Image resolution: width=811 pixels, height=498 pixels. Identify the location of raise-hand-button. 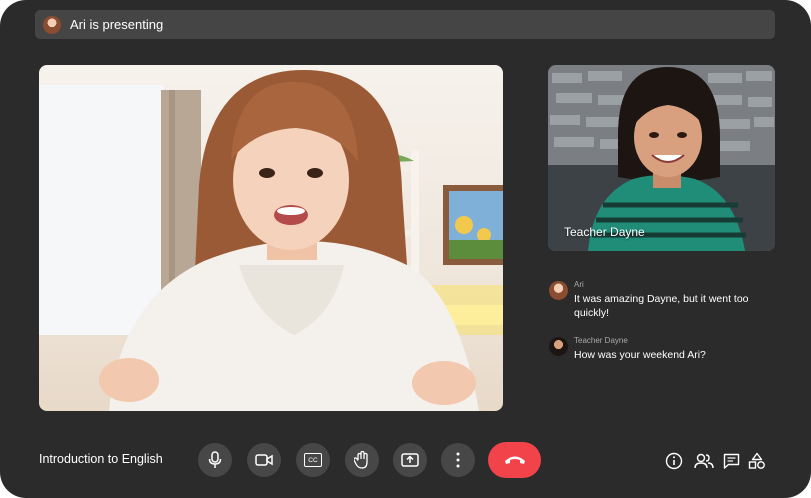
(362, 460).